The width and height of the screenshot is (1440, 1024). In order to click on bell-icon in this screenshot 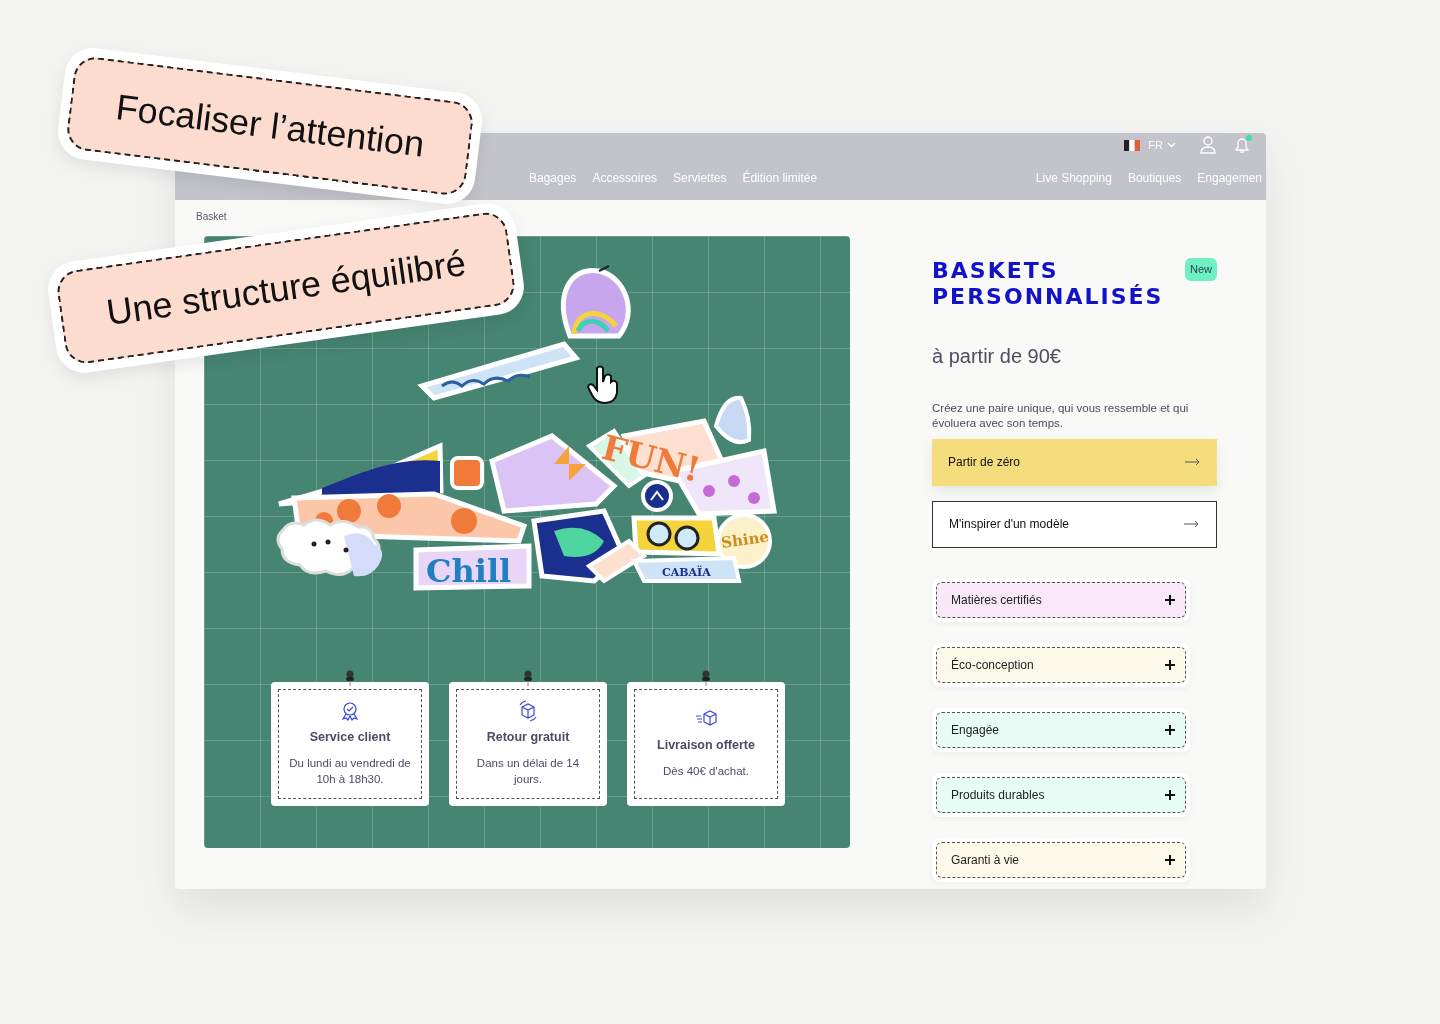, I will do `click(1243, 145)`.